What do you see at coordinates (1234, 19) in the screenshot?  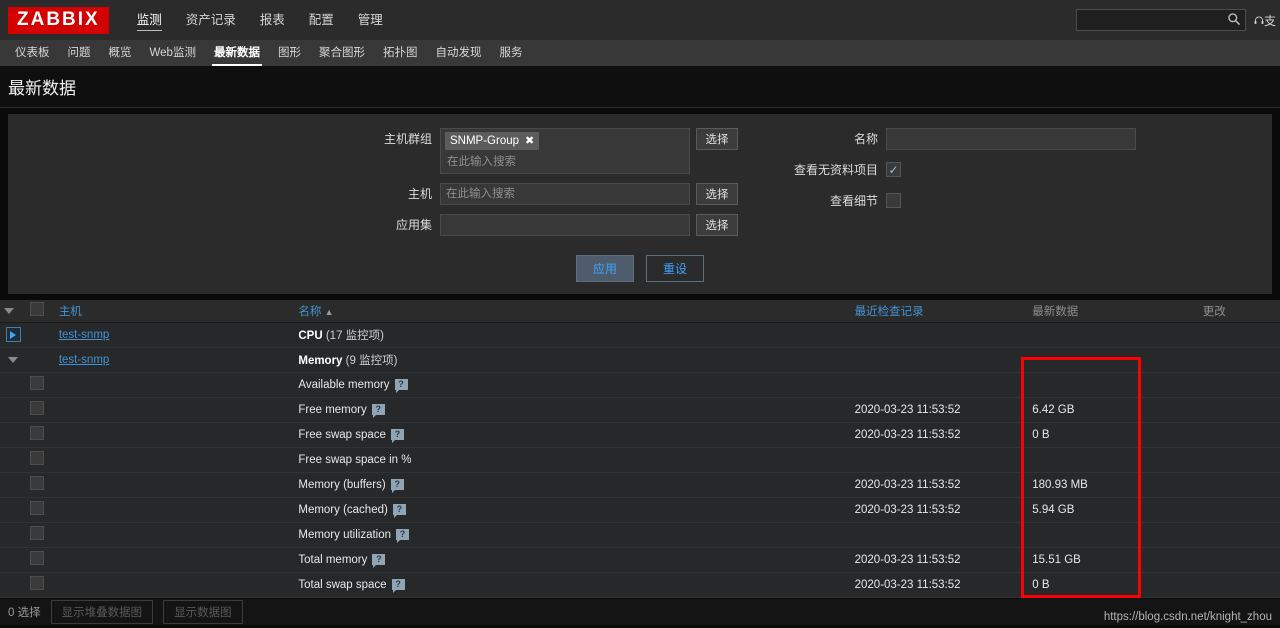 I see `search-icon` at bounding box center [1234, 19].